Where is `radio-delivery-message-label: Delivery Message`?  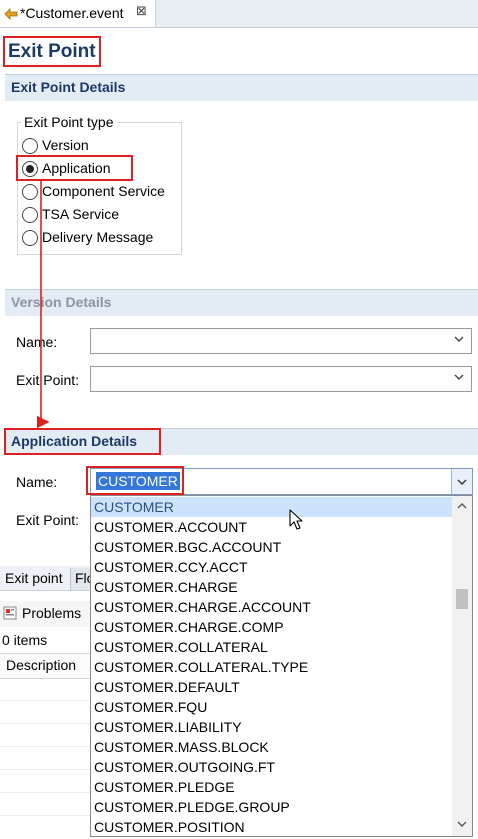
radio-delivery-message-label: Delivery Message is located at coordinates (97, 237).